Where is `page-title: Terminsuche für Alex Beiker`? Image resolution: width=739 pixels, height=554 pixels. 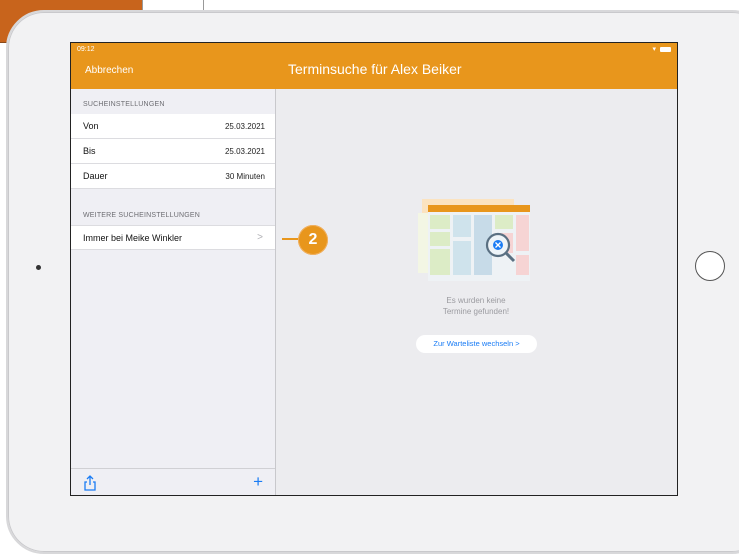 page-title: Terminsuche für Alex Beiker is located at coordinates (375, 69).